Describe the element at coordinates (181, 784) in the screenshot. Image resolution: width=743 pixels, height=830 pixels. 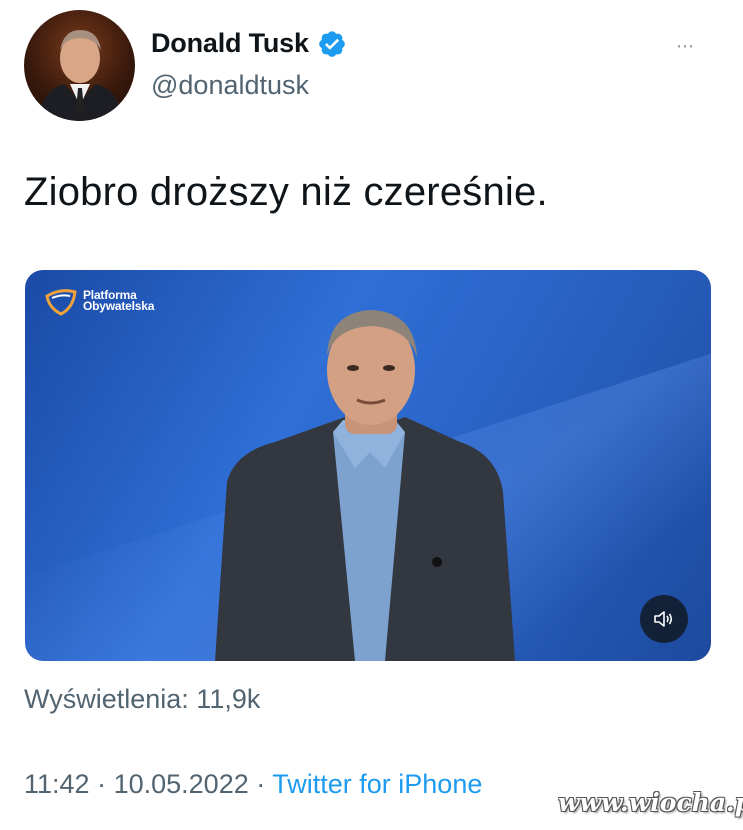
I see `tweet-date: 10.05.2022` at that location.